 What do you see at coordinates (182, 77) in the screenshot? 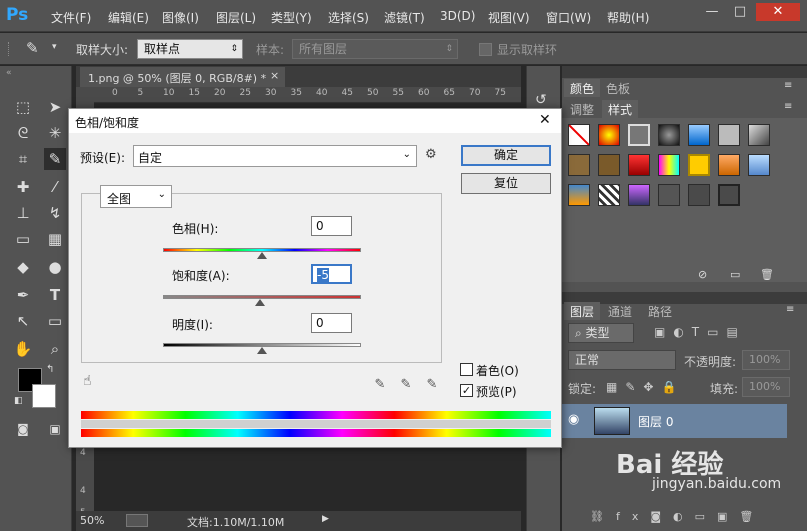
I see `document-tab: 1.png @ 50% (图层 0, RGB/8#) * ×` at bounding box center [182, 77].